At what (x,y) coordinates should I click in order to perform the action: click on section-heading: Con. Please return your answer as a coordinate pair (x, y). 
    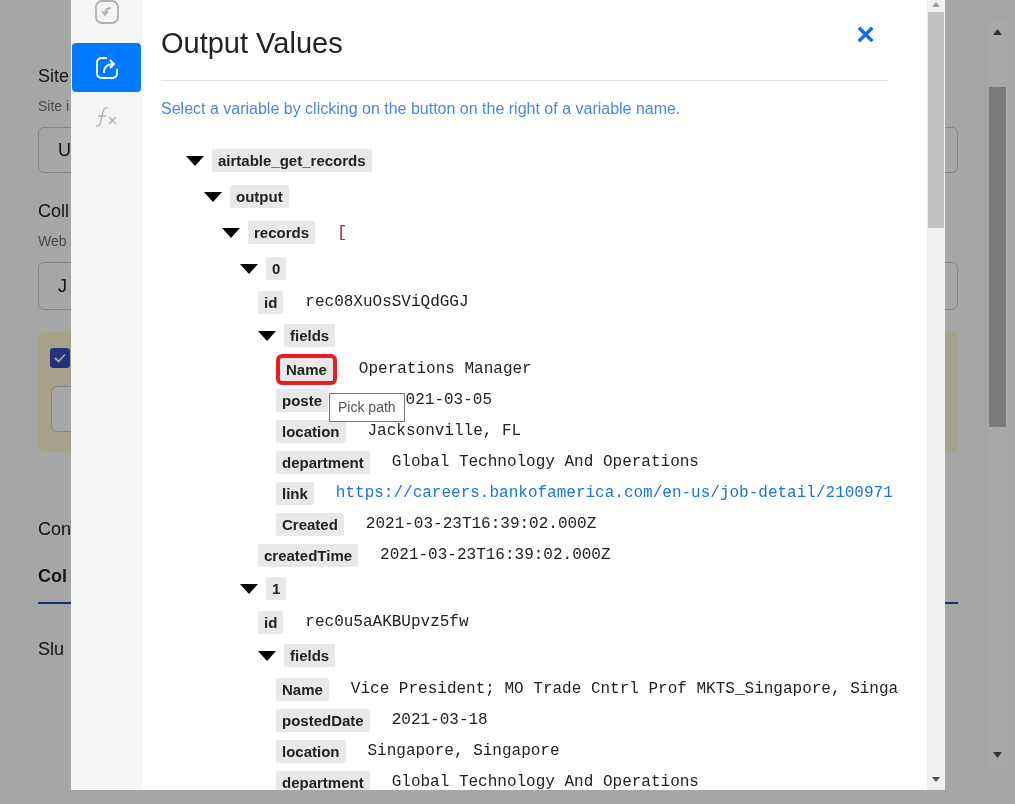
    Looking at the image, I should click on (55, 529).